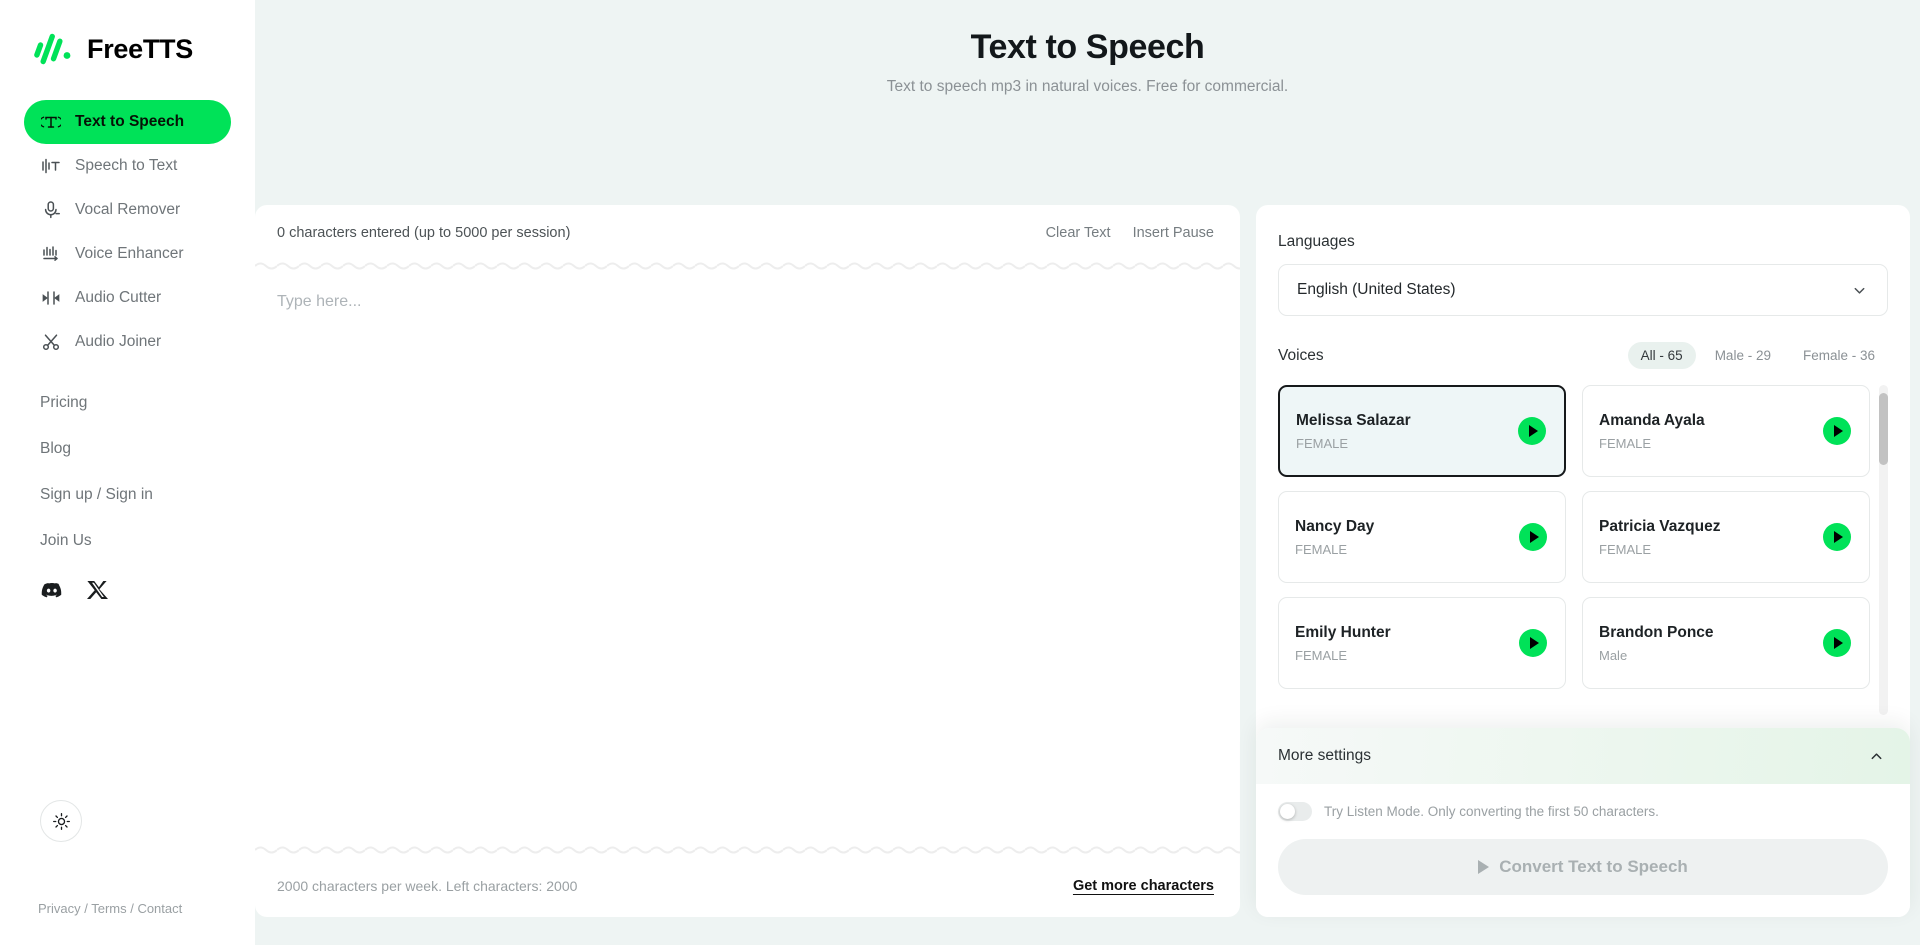  I want to click on text-to-speech-icon, so click(51, 122).